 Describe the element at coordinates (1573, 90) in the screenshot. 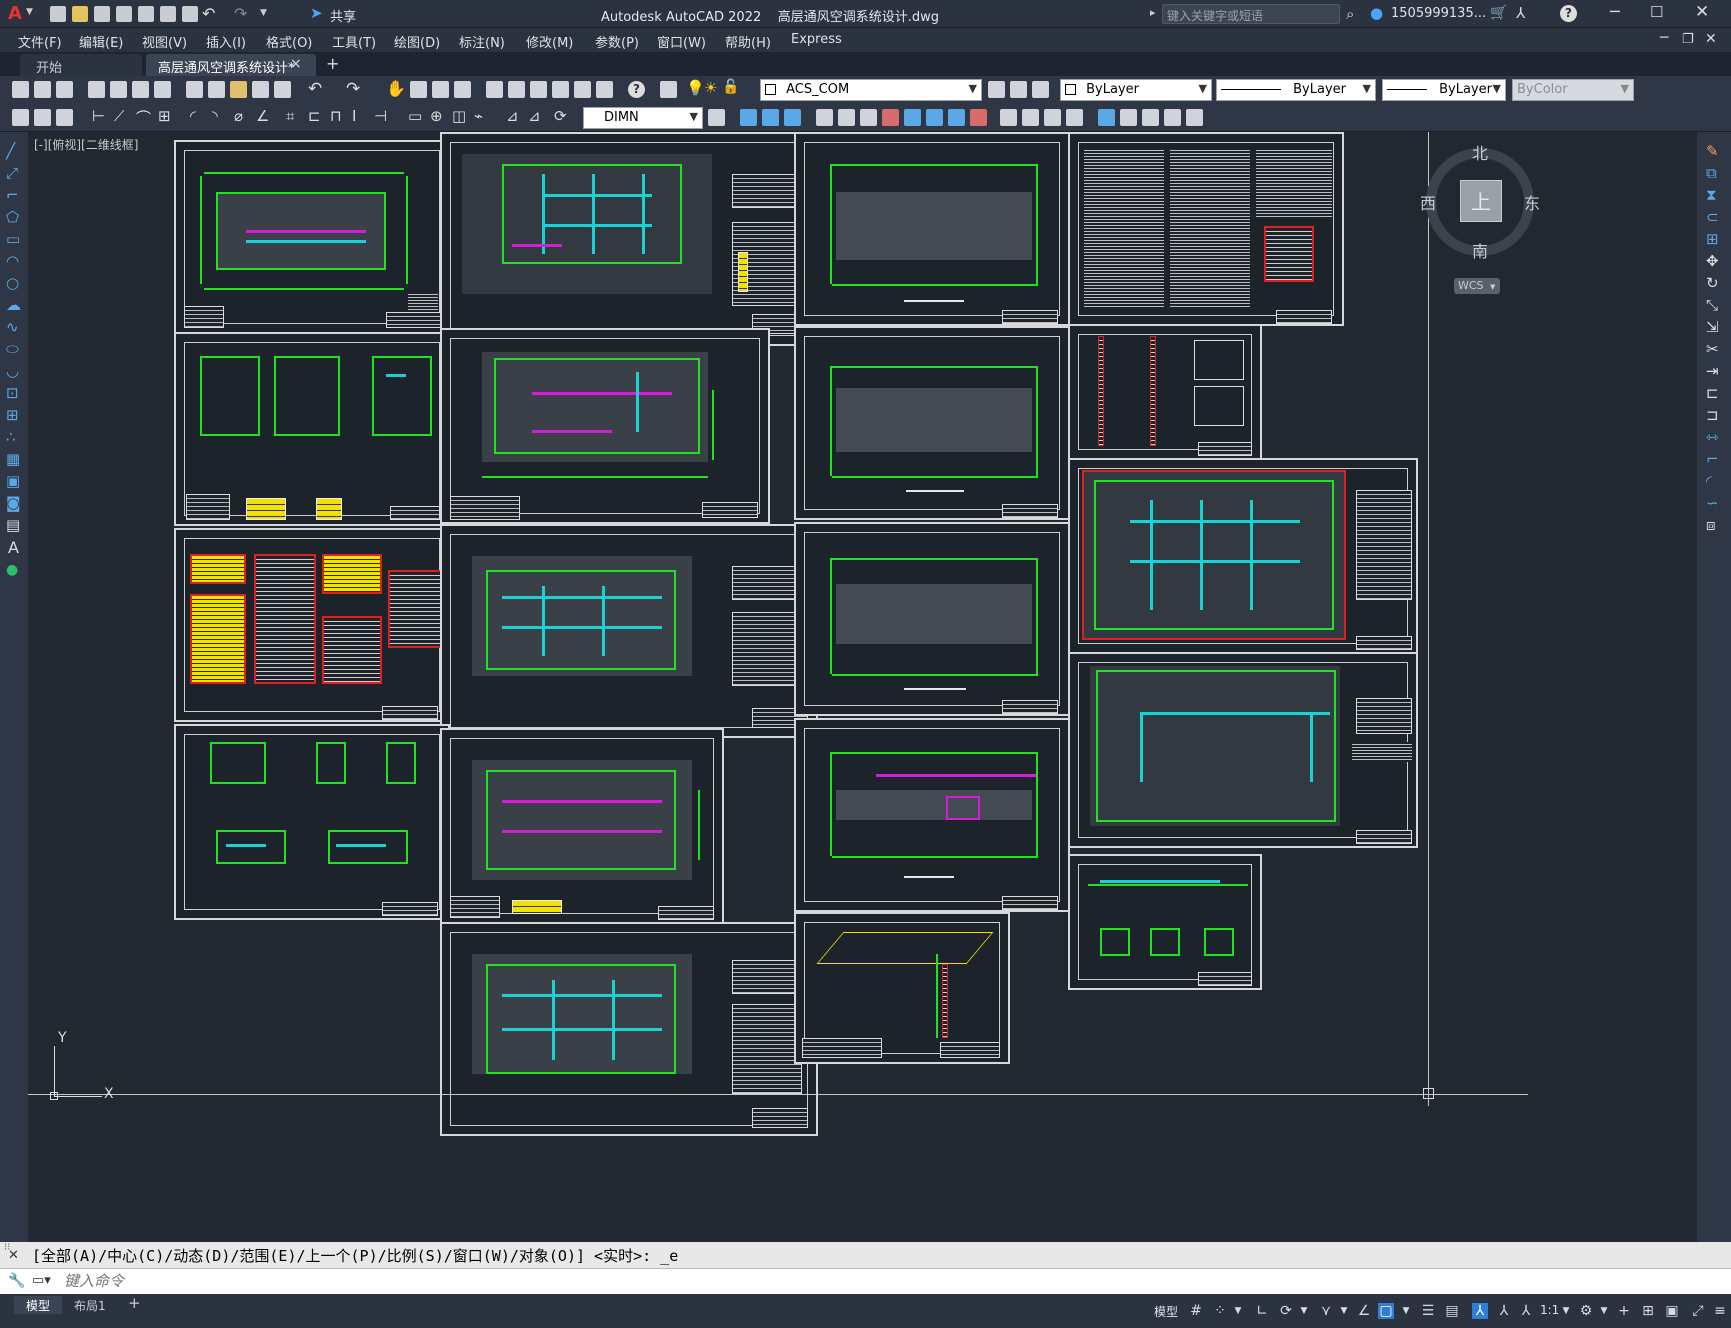

I see `plotstyle-dropdown: ByColor ▼` at that location.